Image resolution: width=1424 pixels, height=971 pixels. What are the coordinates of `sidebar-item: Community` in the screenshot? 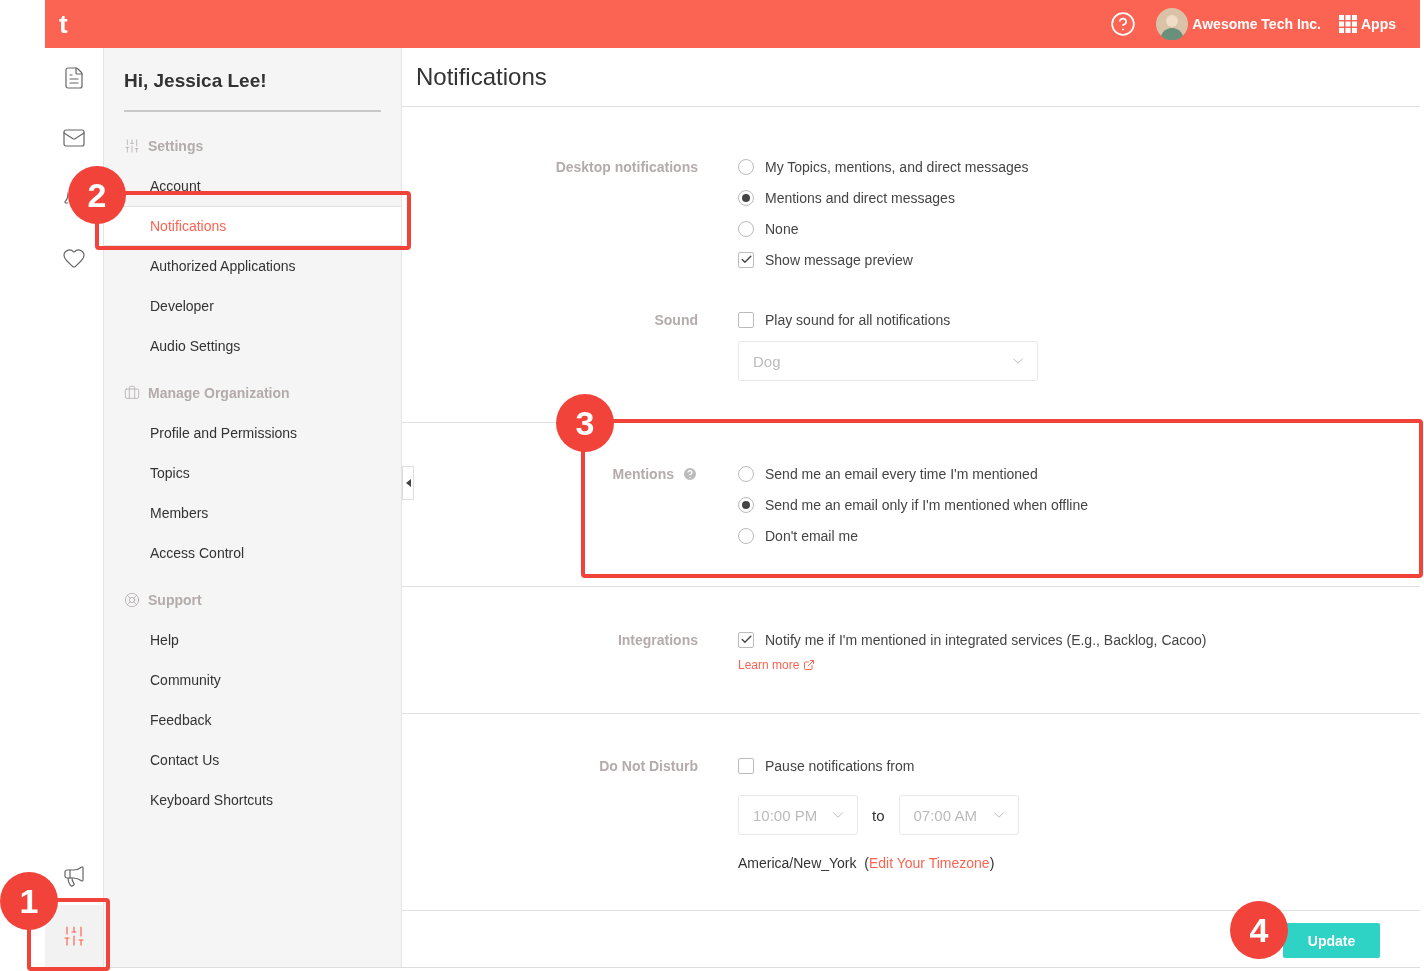 It's located at (185, 680).